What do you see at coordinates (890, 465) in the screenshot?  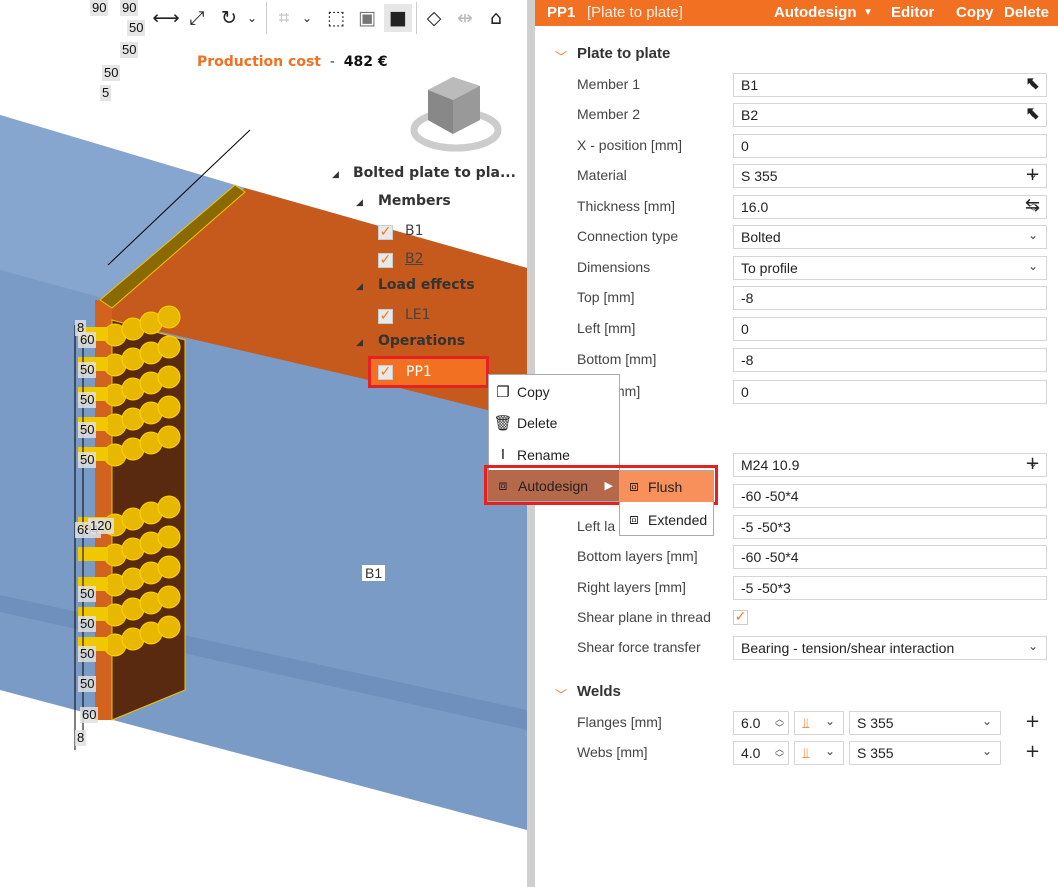 I see `bolt-select: M24 10.9 ⌄` at bounding box center [890, 465].